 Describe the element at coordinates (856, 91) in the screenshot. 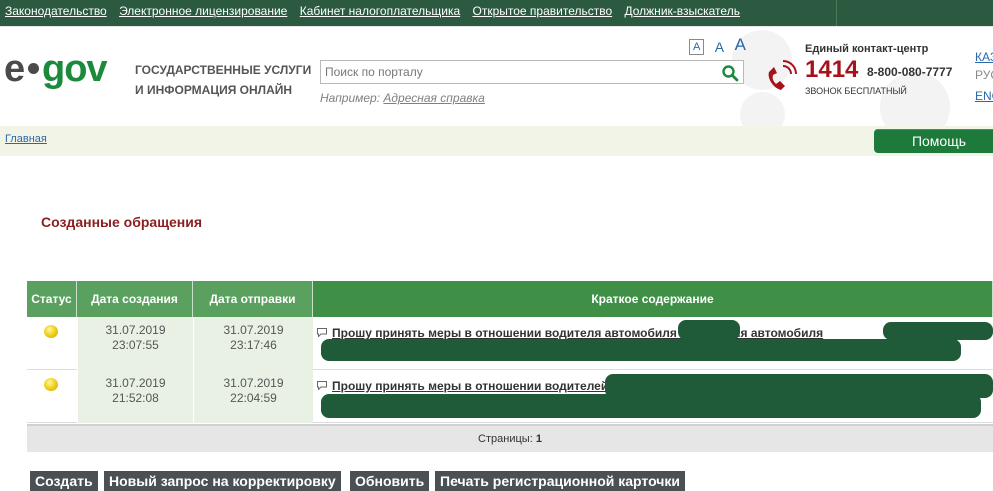

I see `contact-free-call-note: ЗВОНОК БЕСПЛАТНЫЙ` at that location.